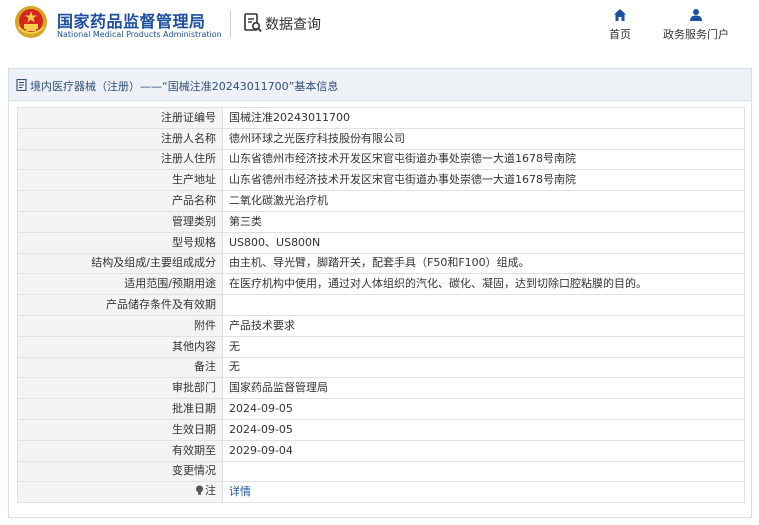 The width and height of the screenshot is (759, 525). Describe the element at coordinates (120, 409) in the screenshot. I see `field-label: 批准日期` at that location.